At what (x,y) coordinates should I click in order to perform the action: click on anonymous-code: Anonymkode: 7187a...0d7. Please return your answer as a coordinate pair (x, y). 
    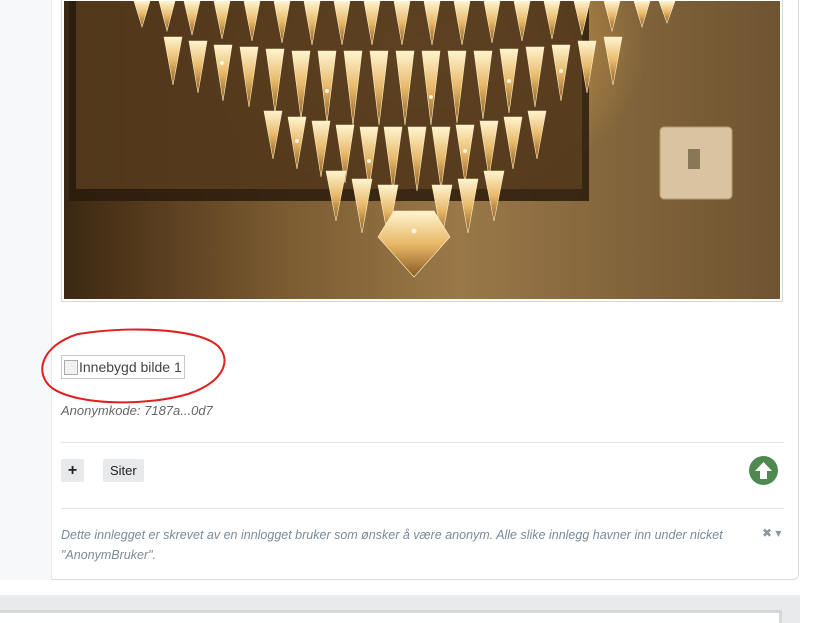
    Looking at the image, I should click on (137, 410).